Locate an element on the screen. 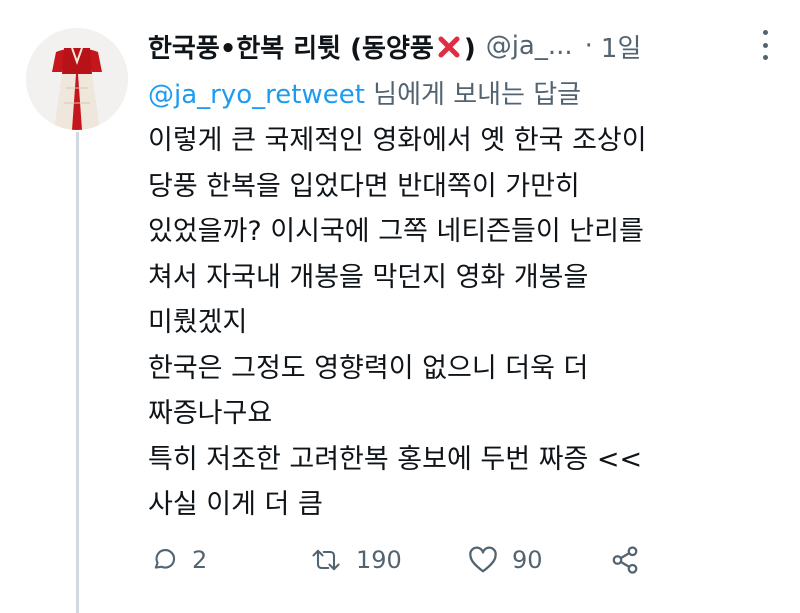 The width and height of the screenshot is (800, 613). share-button is located at coordinates (632, 560).